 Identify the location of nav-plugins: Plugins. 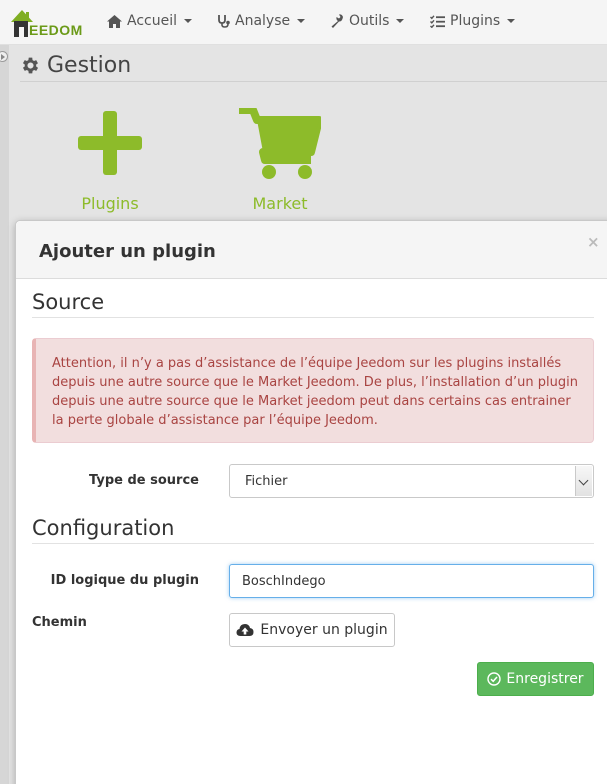
(473, 21).